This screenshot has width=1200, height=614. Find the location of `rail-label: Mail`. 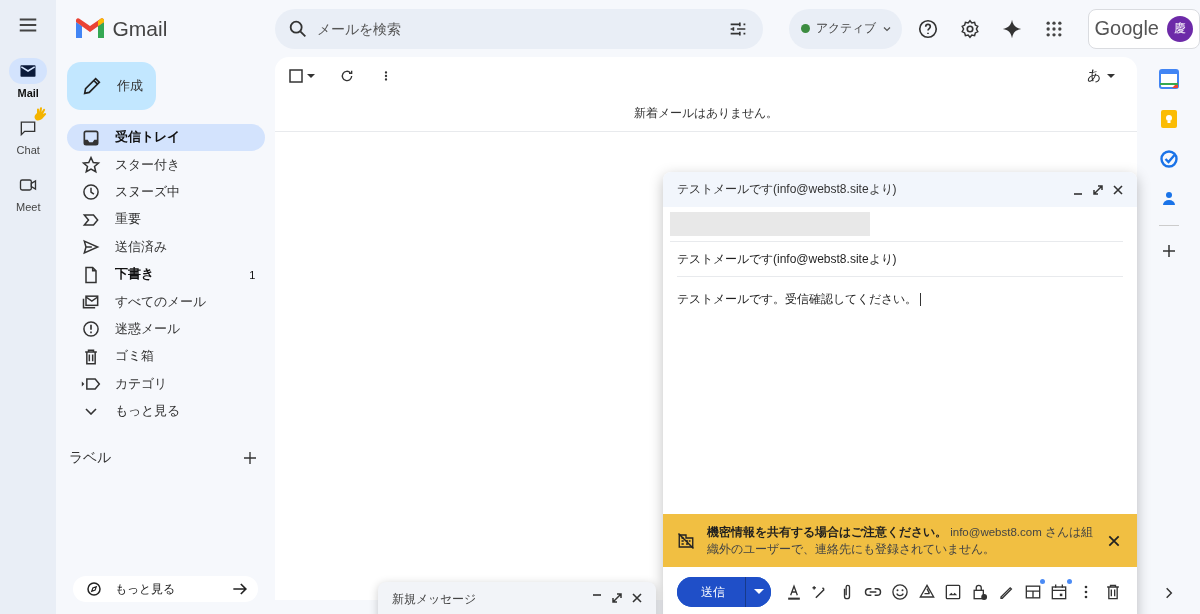

rail-label: Mail is located at coordinates (28, 93).